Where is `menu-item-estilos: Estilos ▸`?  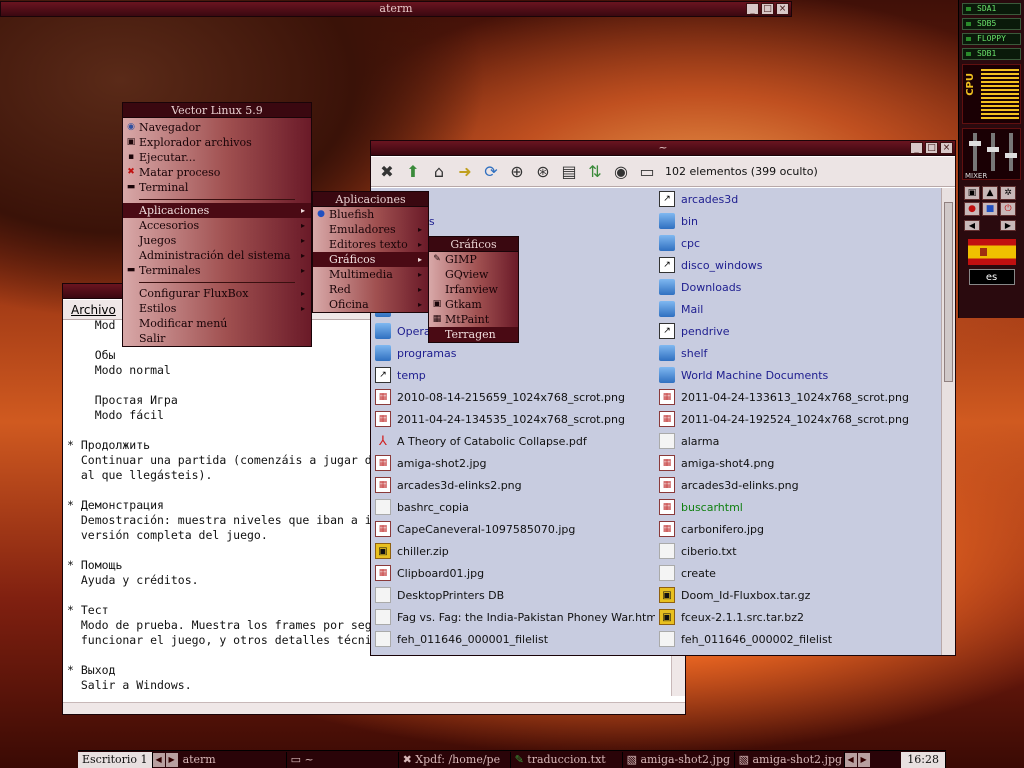
menu-item-estilos: Estilos ▸ is located at coordinates (217, 308).